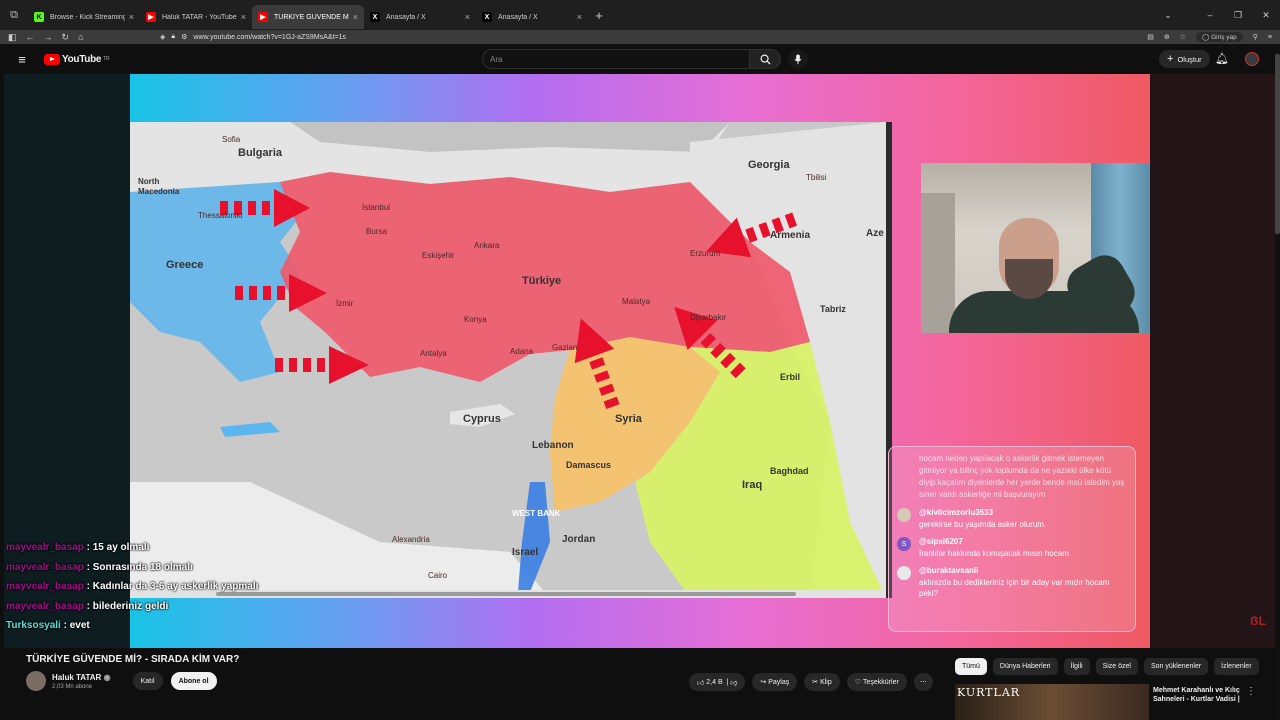 Image resolution: width=1280 pixels, height=720 pixels. I want to click on notifications-bell-icon: 🔔︎, so click(1222, 58).